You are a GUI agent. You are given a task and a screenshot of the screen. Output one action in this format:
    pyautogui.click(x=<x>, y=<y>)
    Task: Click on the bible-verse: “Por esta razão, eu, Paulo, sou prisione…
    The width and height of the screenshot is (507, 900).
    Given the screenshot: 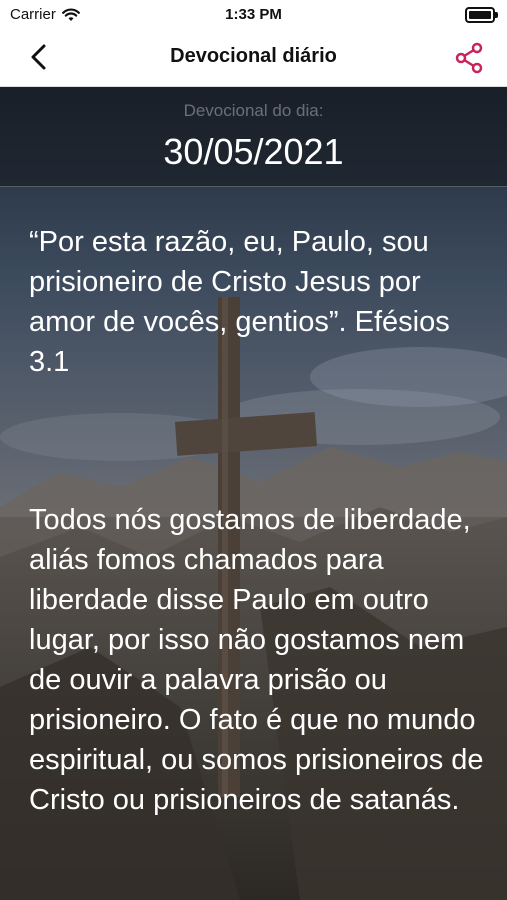 What is the action you would take?
    pyautogui.click(x=239, y=302)
    